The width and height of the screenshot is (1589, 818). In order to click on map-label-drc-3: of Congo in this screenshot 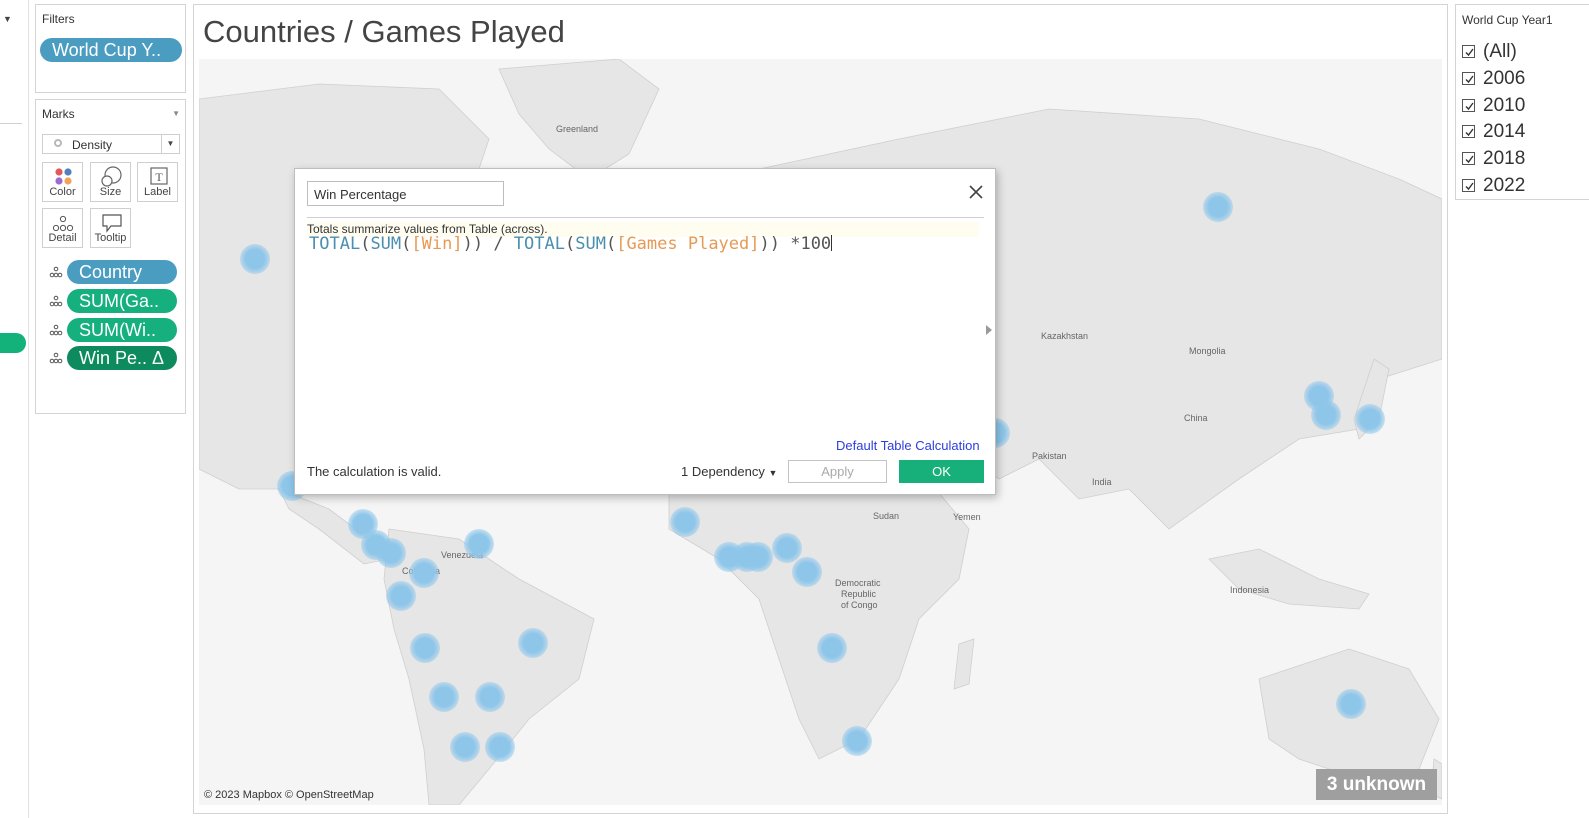, I will do `click(859, 605)`.